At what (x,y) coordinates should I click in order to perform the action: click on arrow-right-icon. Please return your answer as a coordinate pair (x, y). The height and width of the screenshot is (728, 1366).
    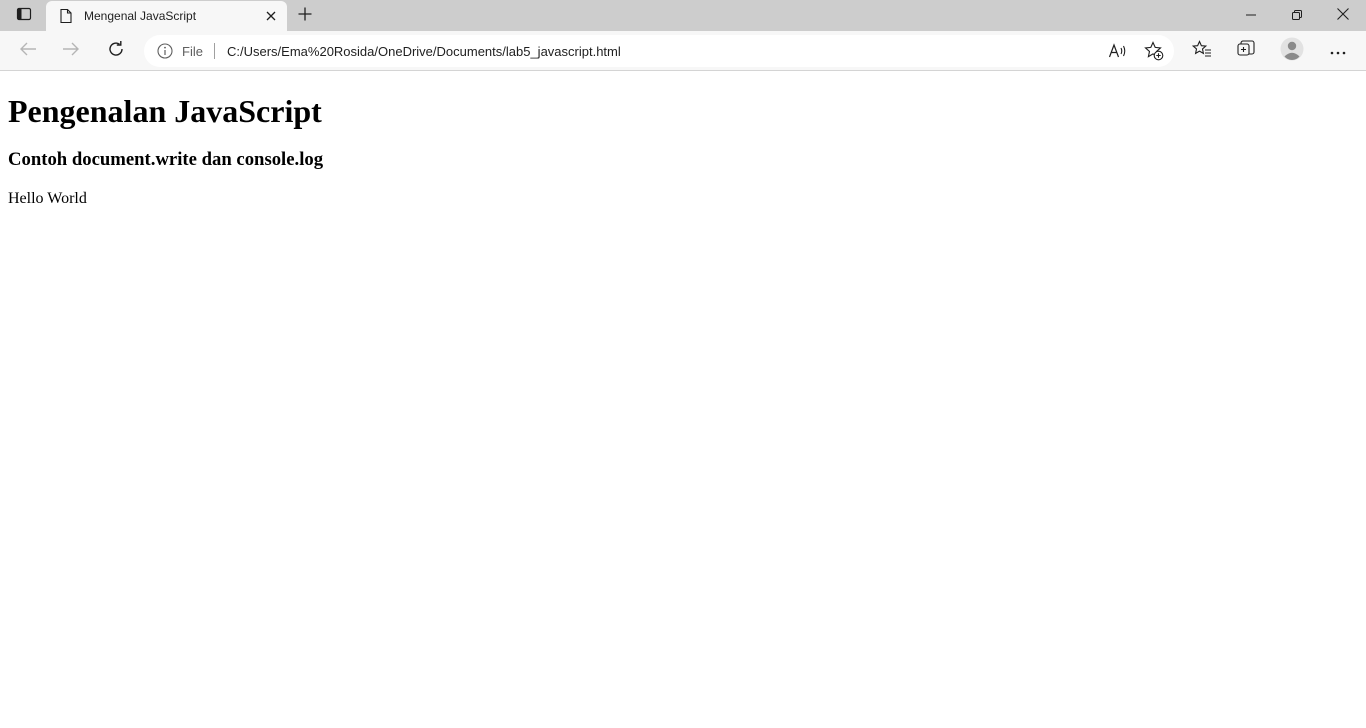
    Looking at the image, I should click on (71, 51).